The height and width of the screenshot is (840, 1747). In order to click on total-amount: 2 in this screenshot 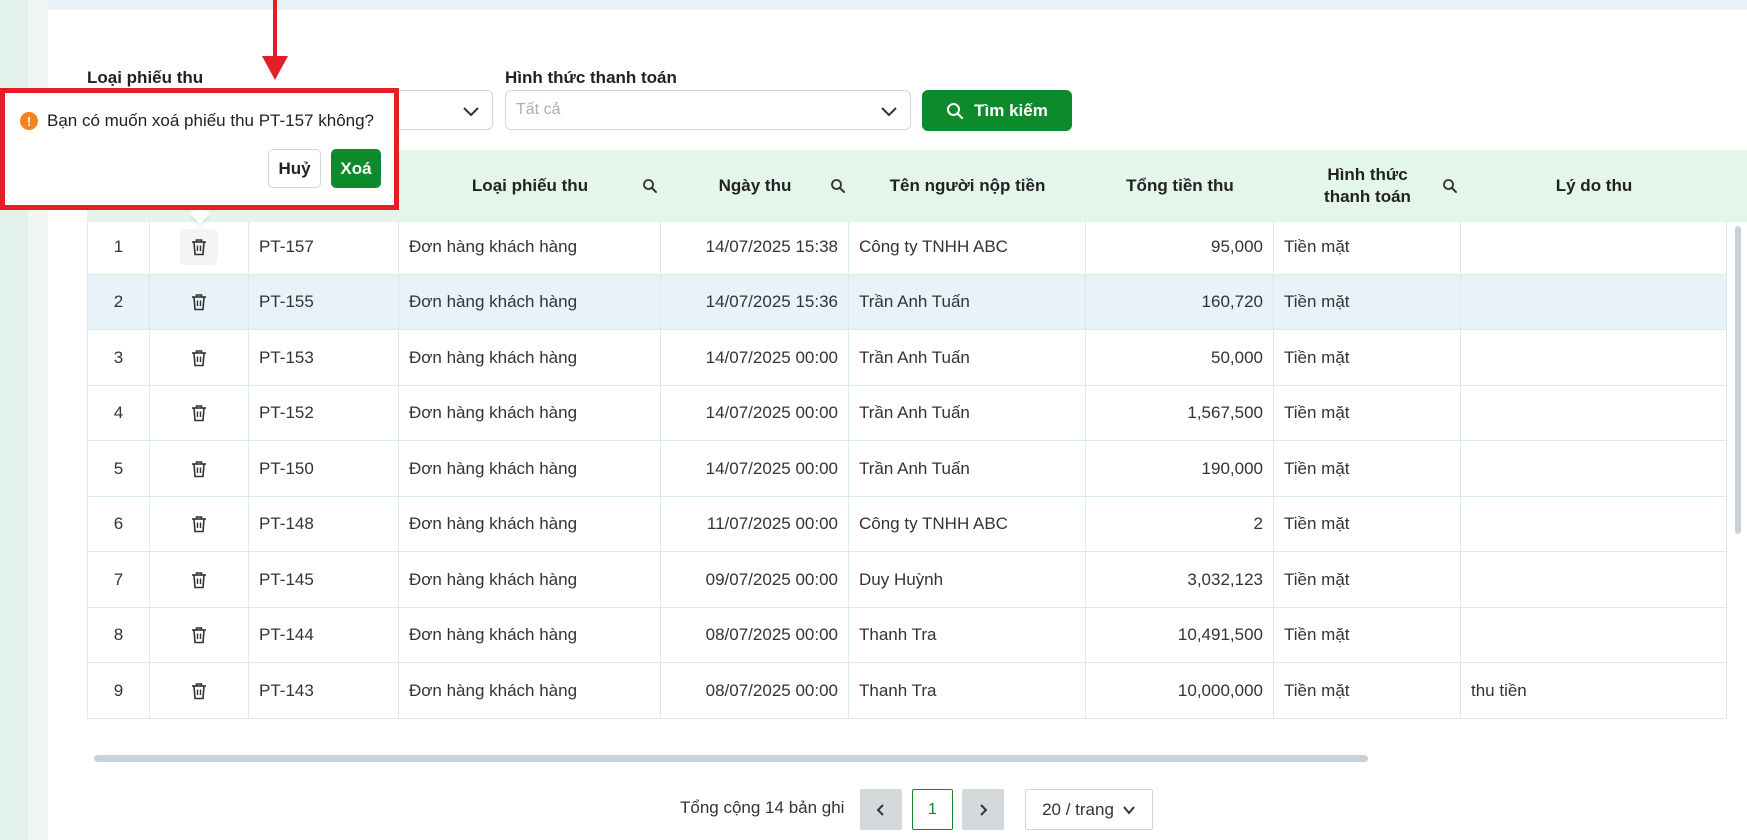, I will do `click(1180, 524)`.